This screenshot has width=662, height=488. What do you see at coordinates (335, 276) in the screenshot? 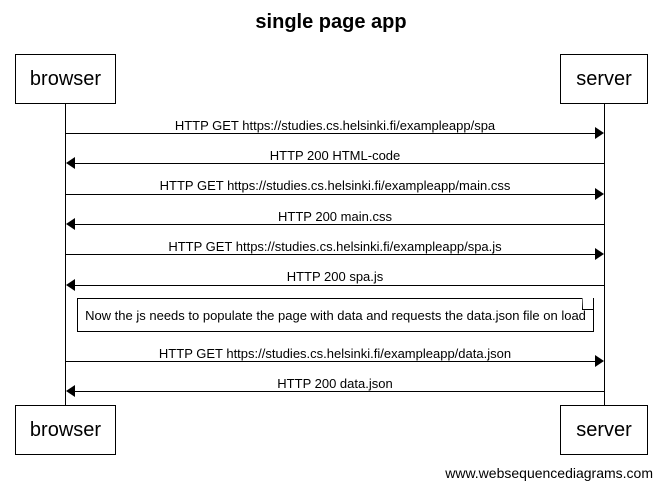
I see `message-label: HTTP 200 spa.js` at bounding box center [335, 276].